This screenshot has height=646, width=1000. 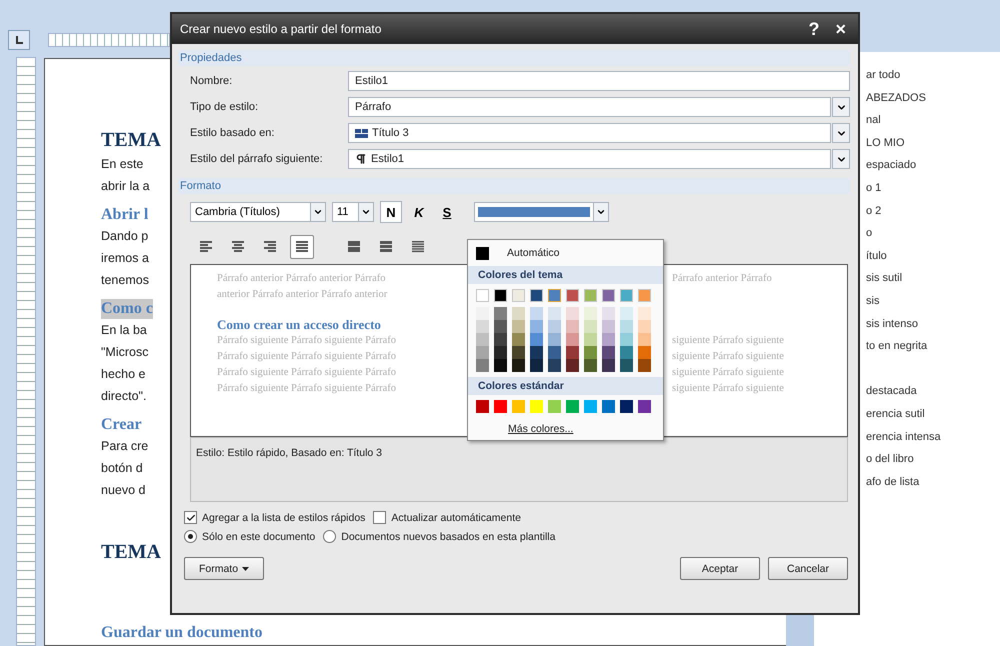 What do you see at coordinates (19, 40) in the screenshot?
I see `tab-selector-button` at bounding box center [19, 40].